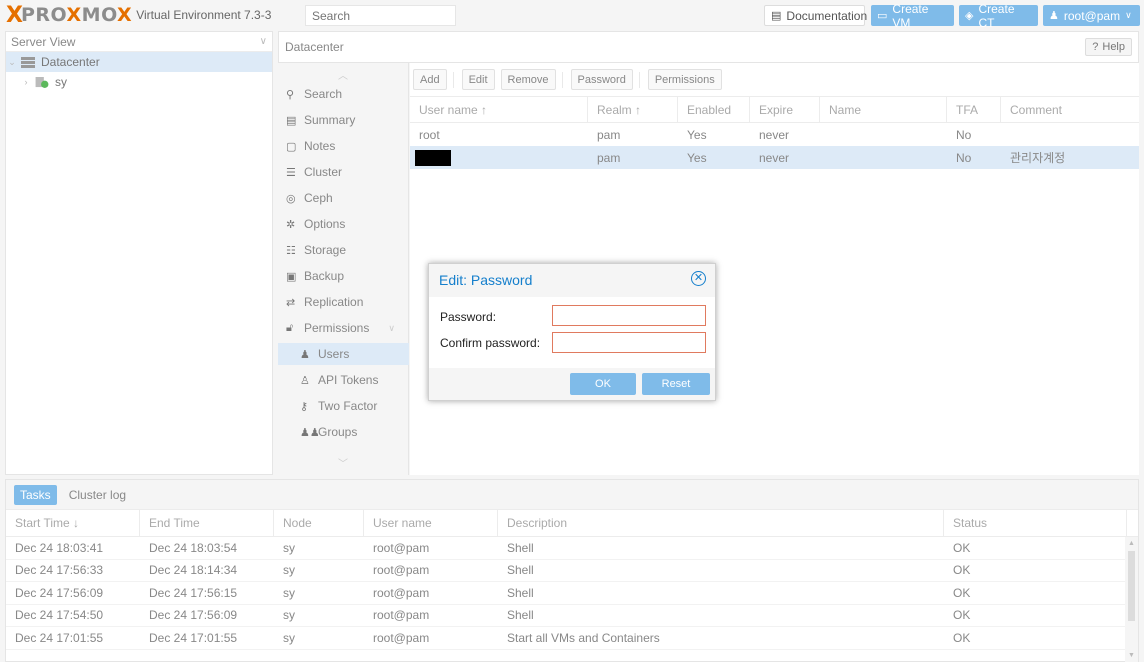  Describe the element at coordinates (883, 109) in the screenshot. I see `column-header-name: Name` at that location.